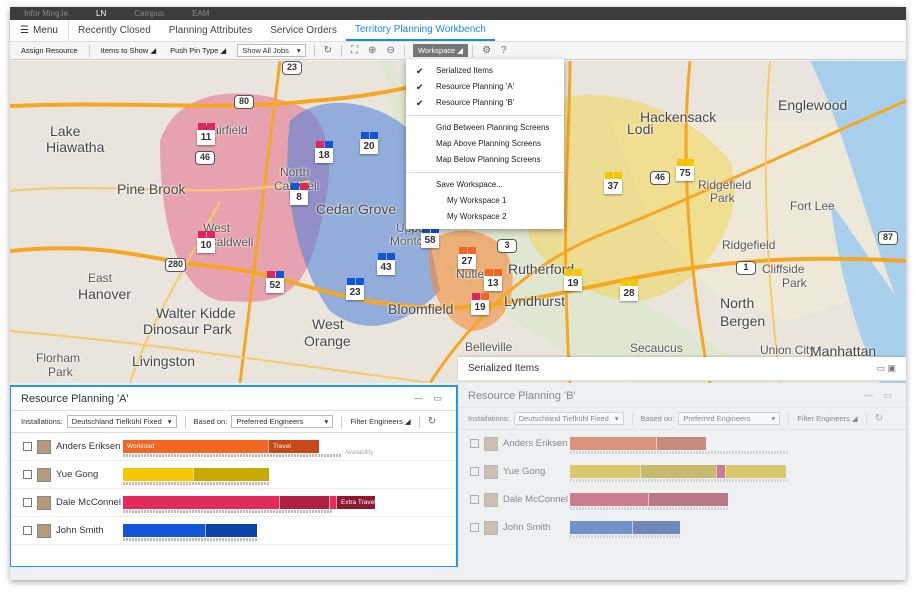 This screenshot has height=593, width=916. Describe the element at coordinates (440, 50) in the screenshot. I see `workspace-dropdown: Workspace ◢` at that location.